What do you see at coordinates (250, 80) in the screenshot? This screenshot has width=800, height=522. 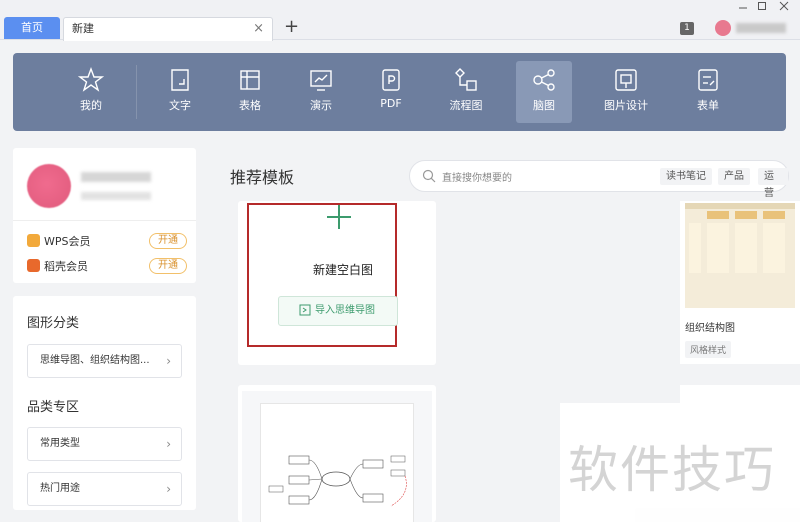 I see `table-icon` at bounding box center [250, 80].